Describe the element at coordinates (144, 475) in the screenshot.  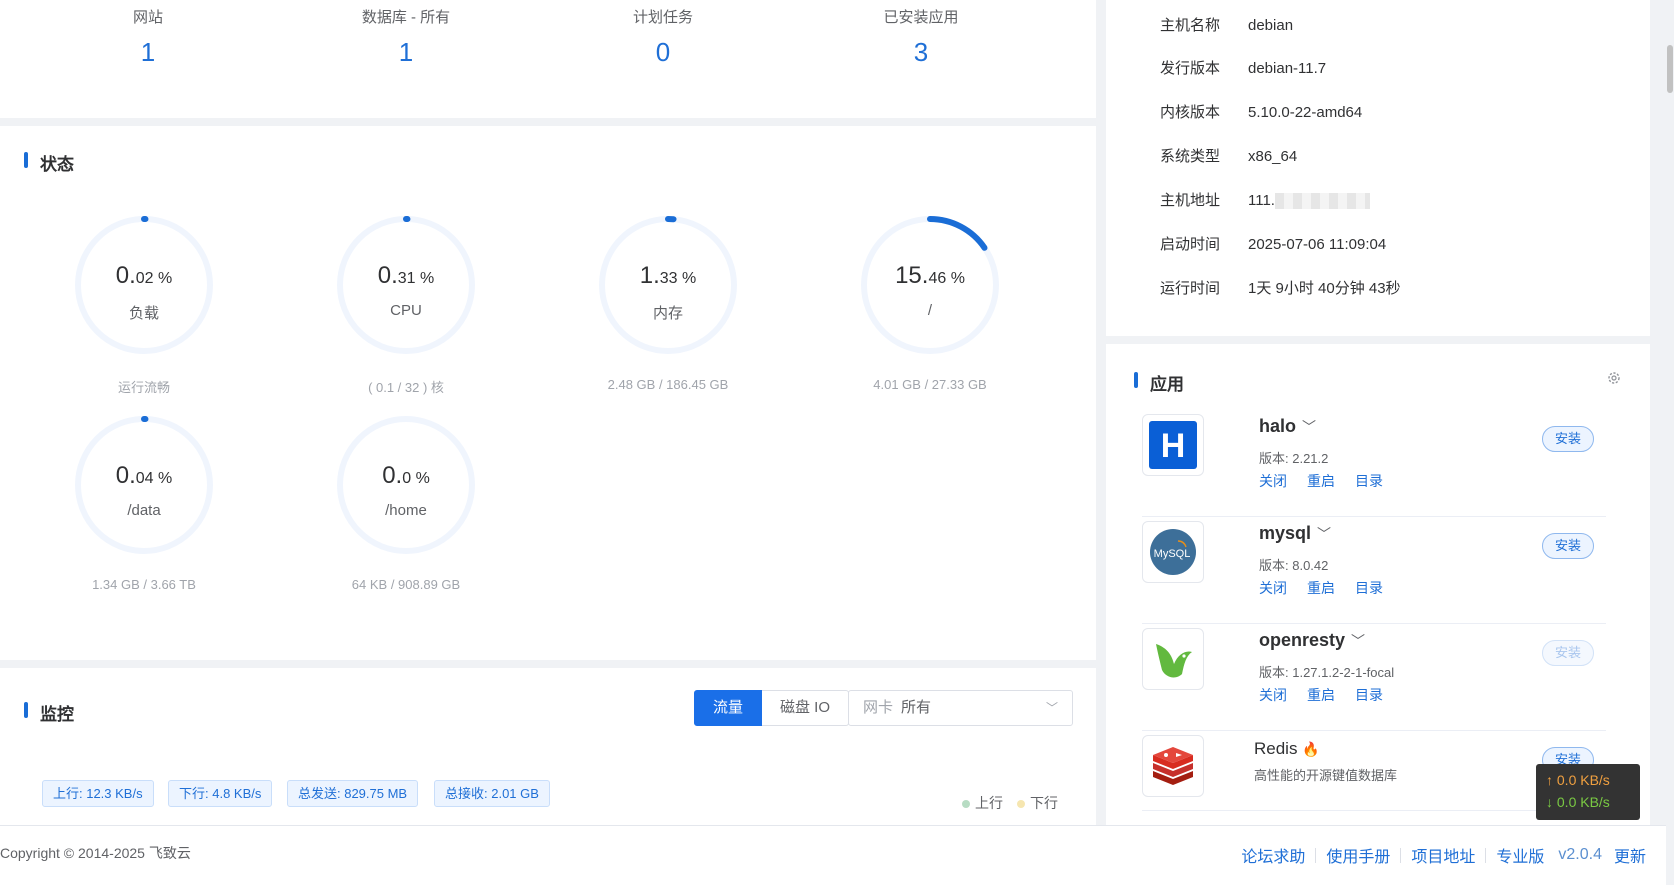
I see `gauge-value: 0.04 %` at that location.